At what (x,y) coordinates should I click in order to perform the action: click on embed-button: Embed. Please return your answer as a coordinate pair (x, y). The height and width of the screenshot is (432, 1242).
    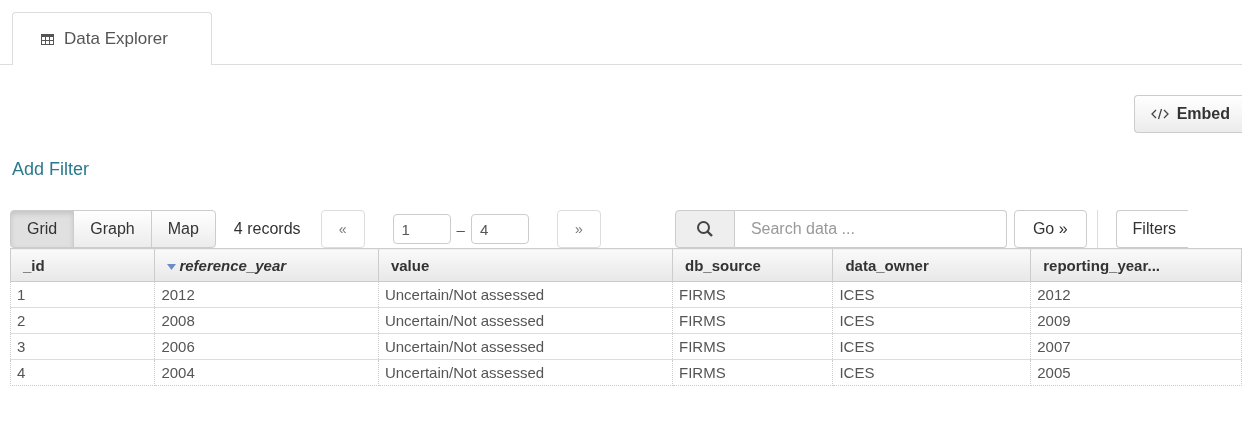
    Looking at the image, I should click on (1187, 114).